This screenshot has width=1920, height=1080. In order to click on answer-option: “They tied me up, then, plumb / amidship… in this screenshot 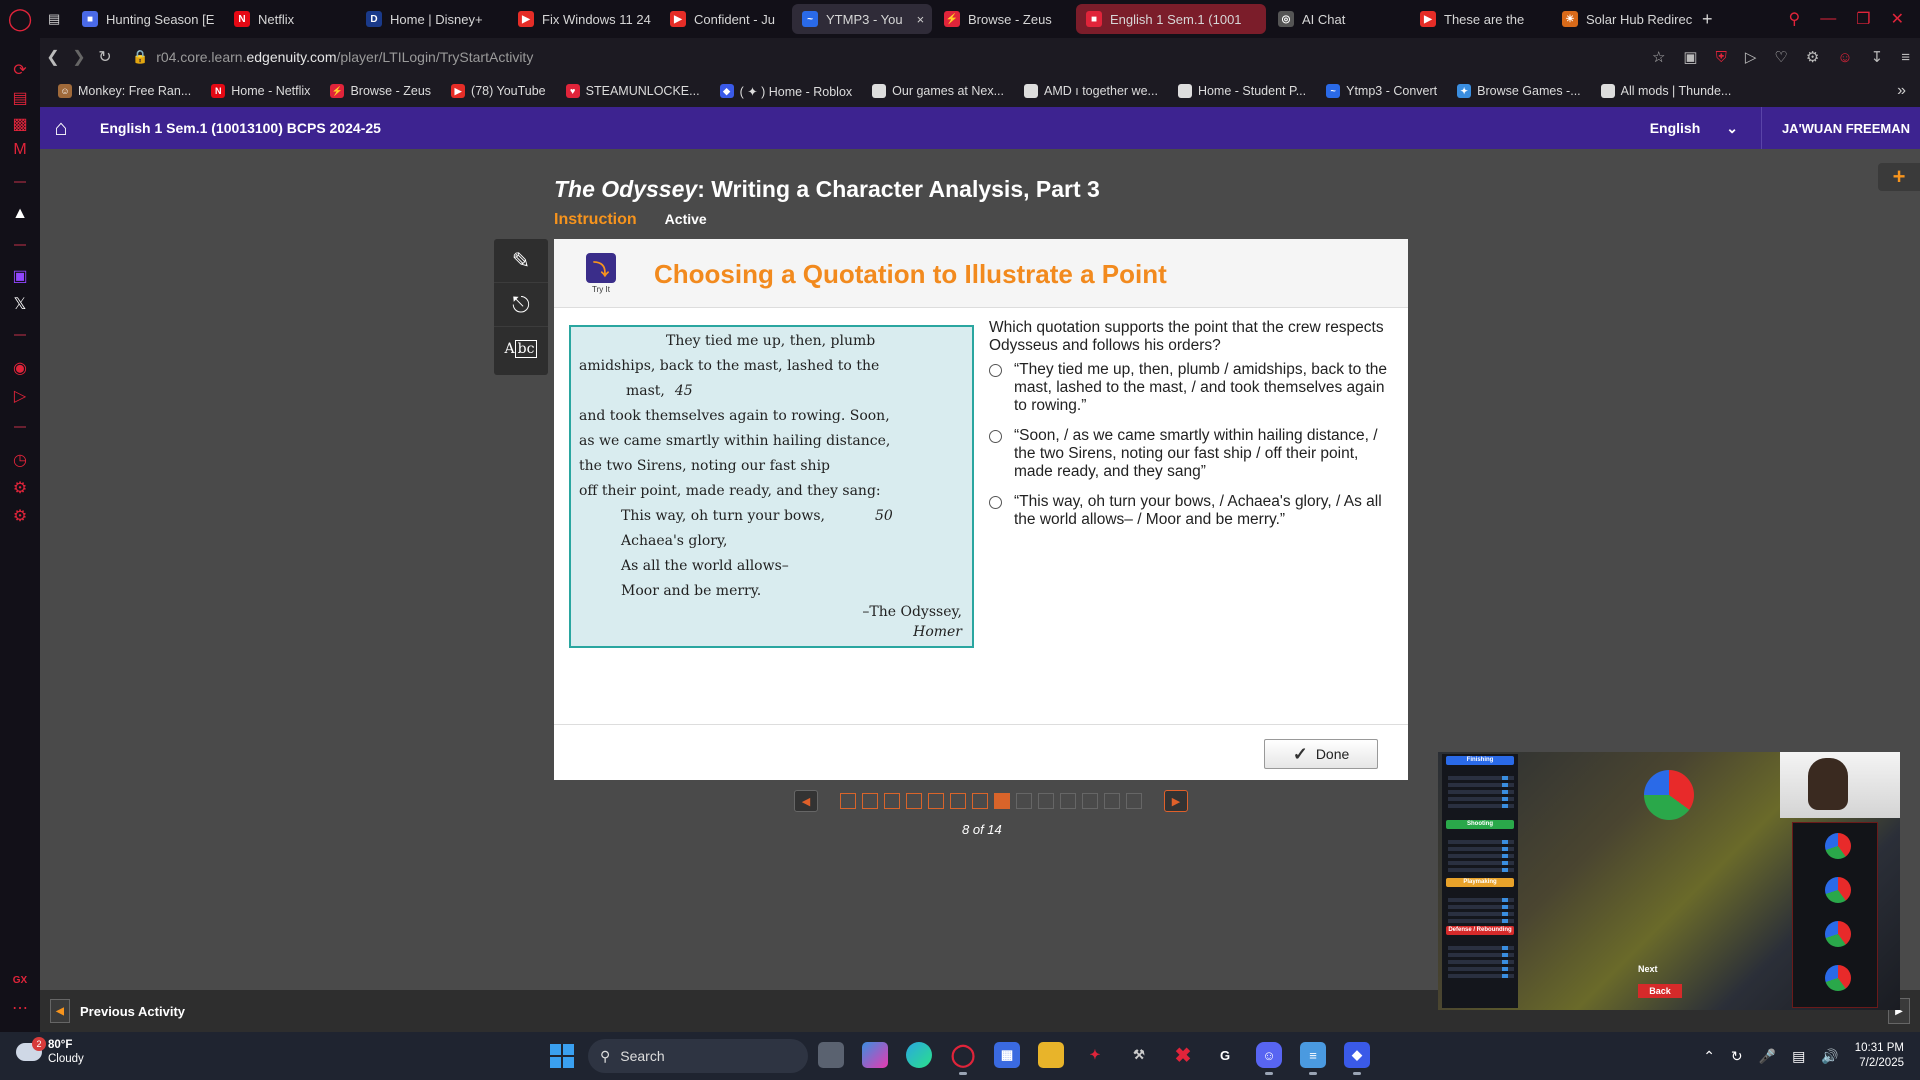, I will do `click(1189, 388)`.